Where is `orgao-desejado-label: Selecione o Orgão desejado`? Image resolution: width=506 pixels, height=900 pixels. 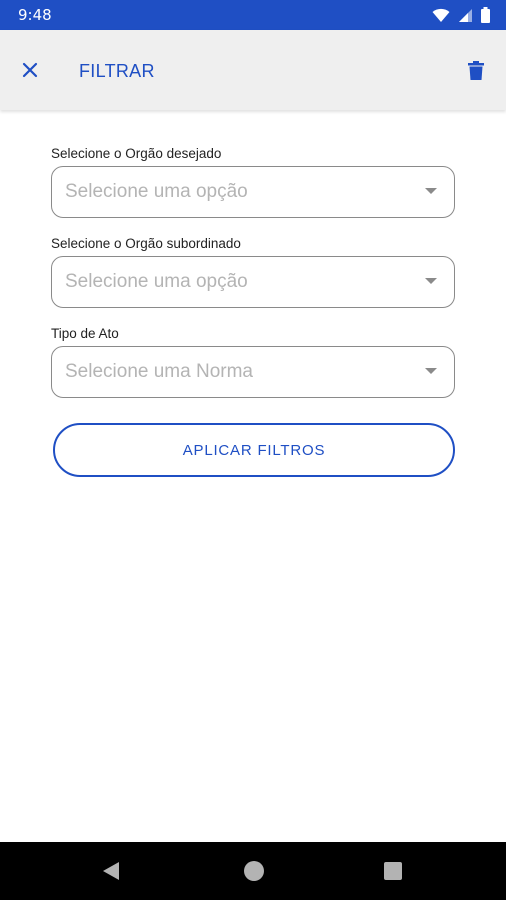 orgao-desejado-label: Selecione o Orgão desejado is located at coordinates (136, 153).